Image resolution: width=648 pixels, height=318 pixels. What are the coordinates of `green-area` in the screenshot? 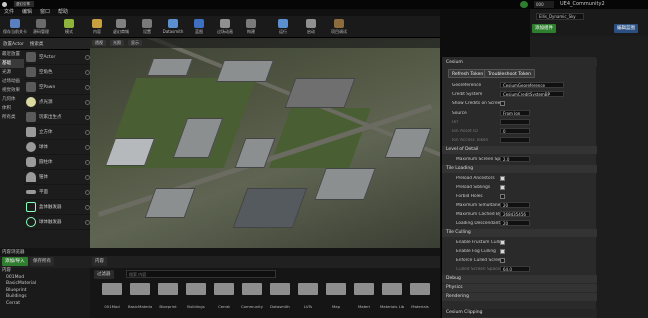 It's located at (320, 138).